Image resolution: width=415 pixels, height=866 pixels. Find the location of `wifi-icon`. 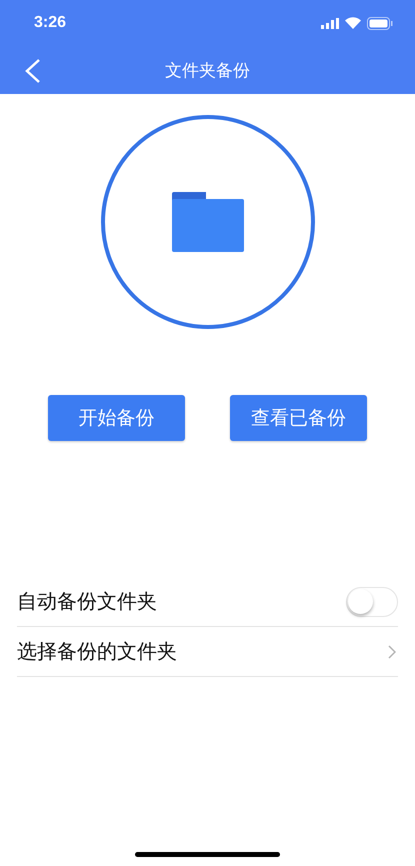

wifi-icon is located at coordinates (353, 23).